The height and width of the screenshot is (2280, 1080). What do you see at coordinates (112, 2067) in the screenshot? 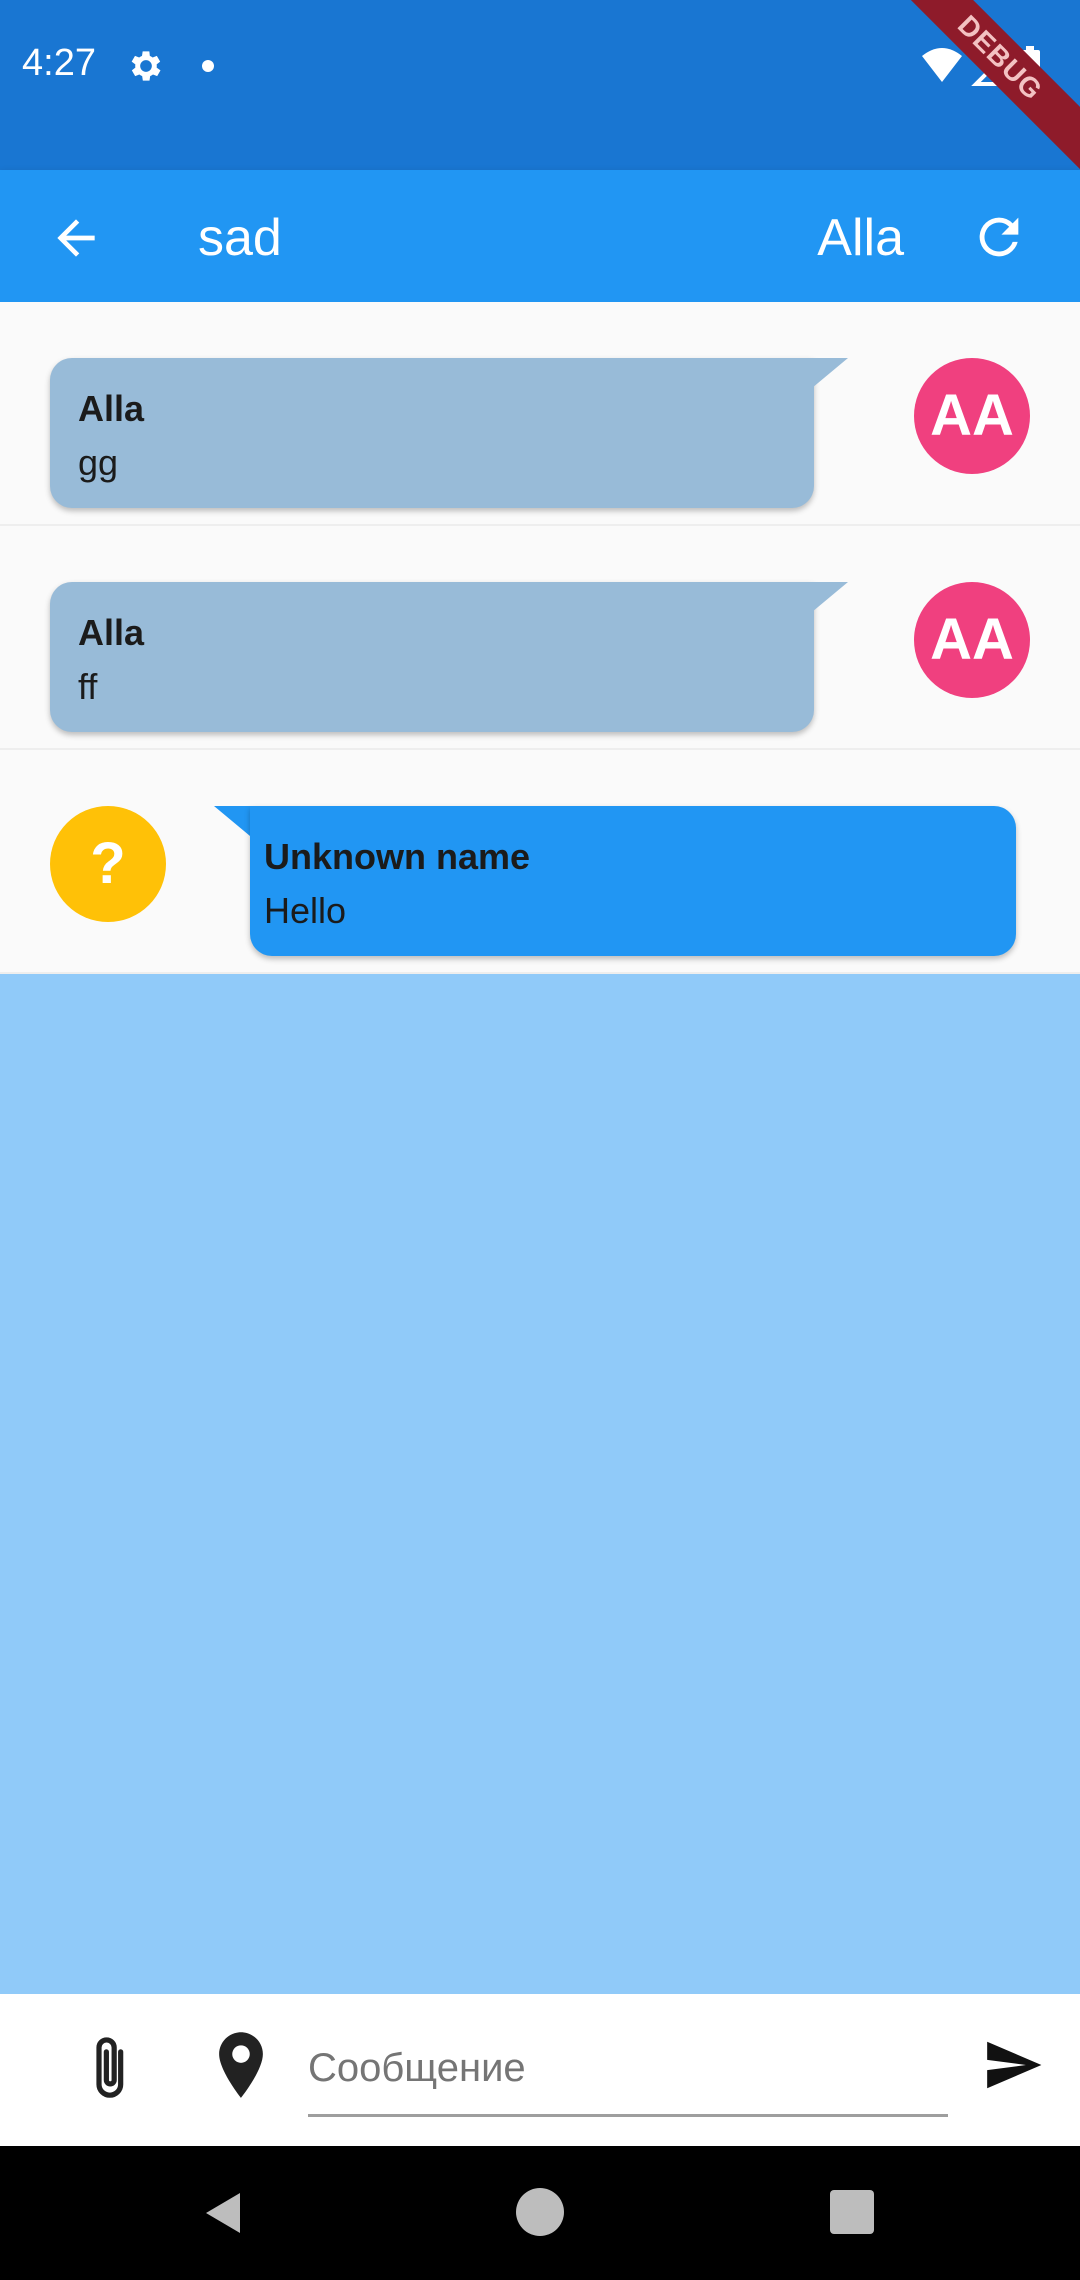
I see `attach-icon` at bounding box center [112, 2067].